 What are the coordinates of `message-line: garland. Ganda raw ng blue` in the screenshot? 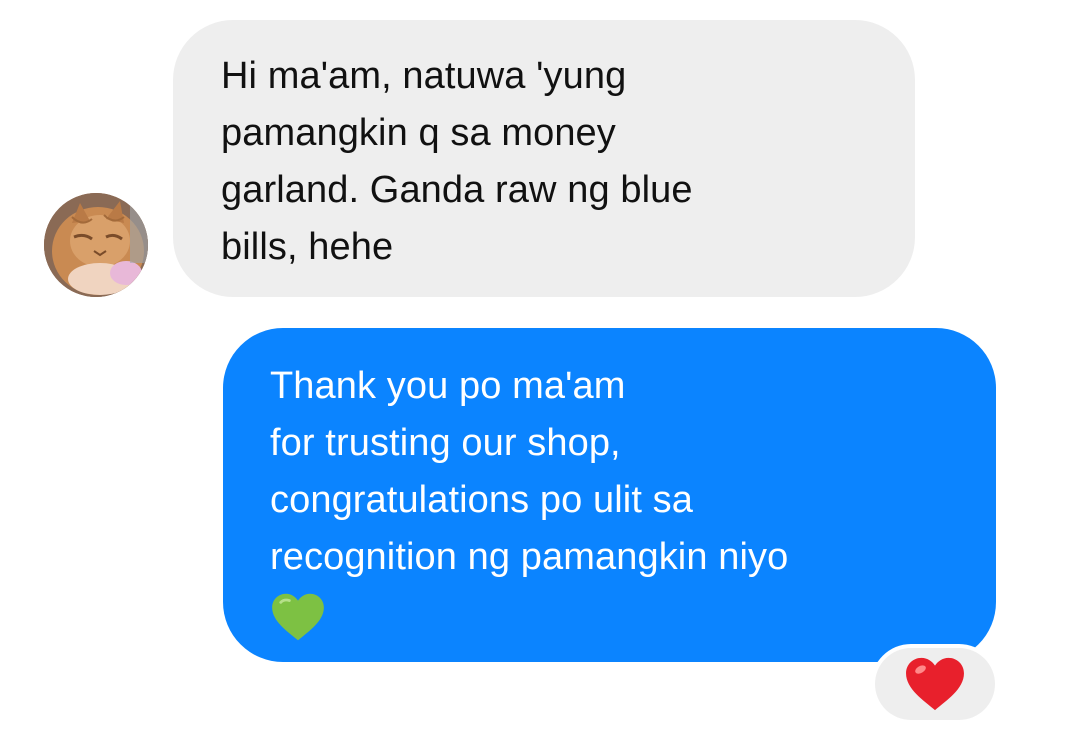 It's located at (457, 190).